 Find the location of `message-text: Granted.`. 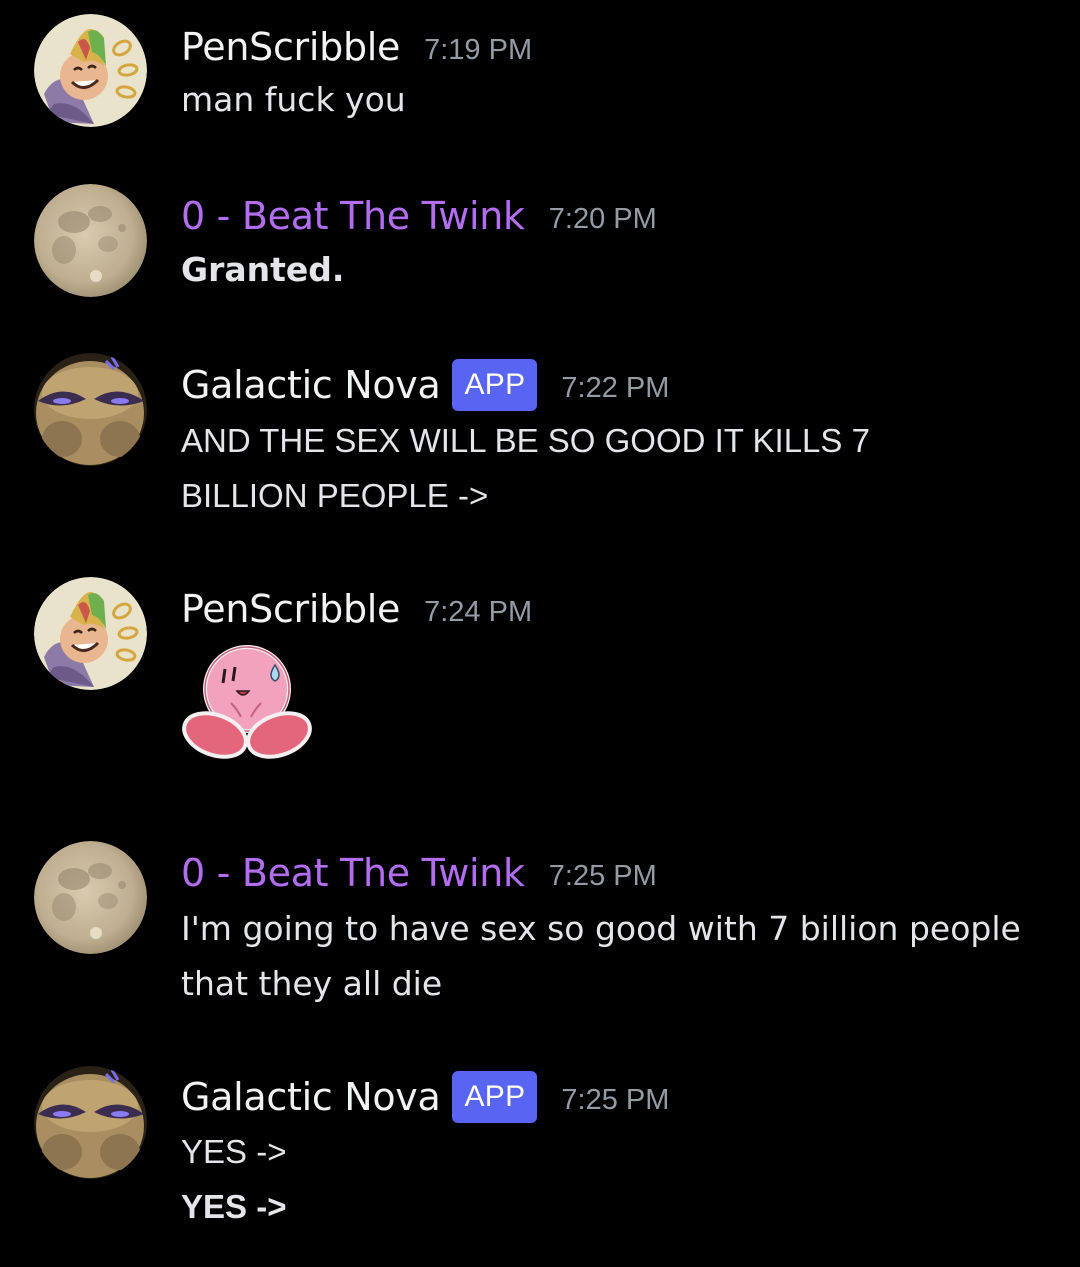

message-text: Granted. is located at coordinates (263, 269).